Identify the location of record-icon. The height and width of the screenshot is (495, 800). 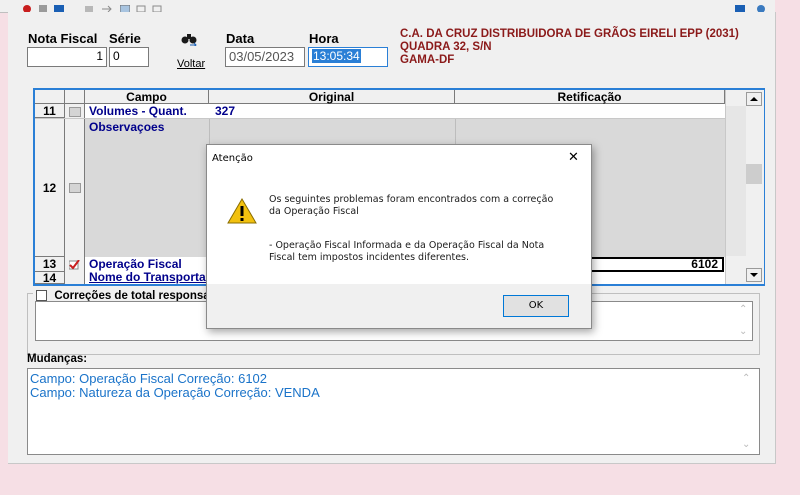
(27, 7).